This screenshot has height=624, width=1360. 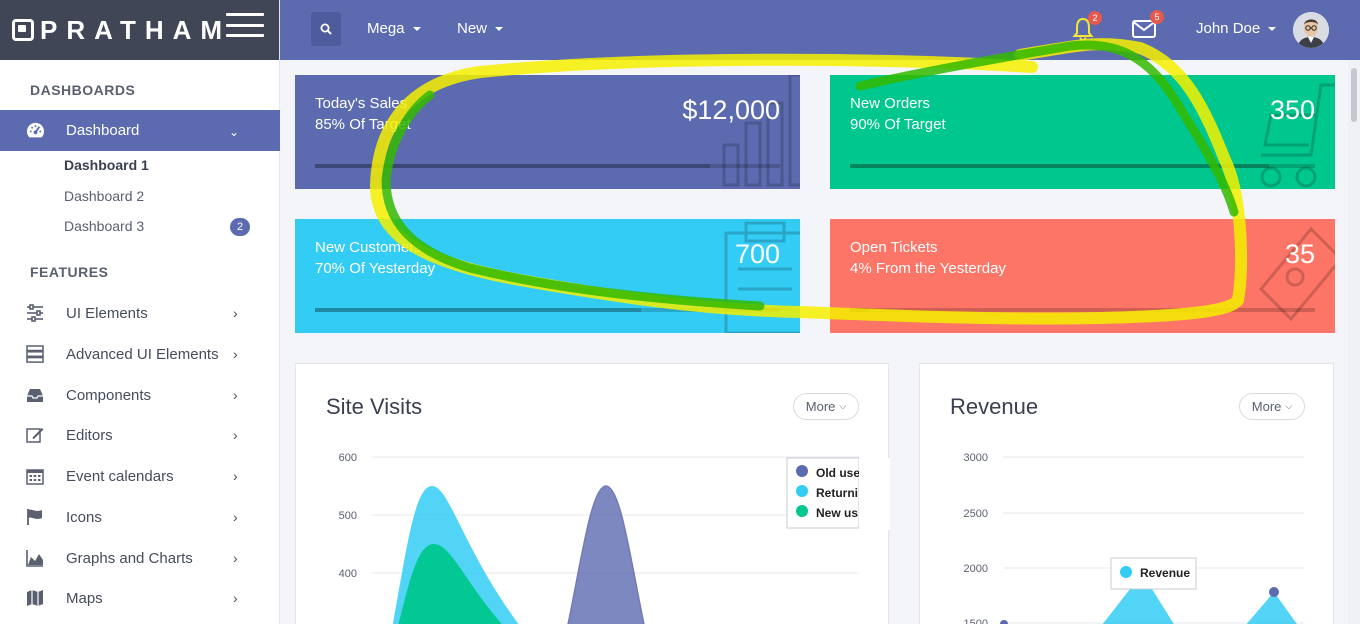 I want to click on sidebar-subitem-dashboard-2: Dashboard 2, so click(x=104, y=196).